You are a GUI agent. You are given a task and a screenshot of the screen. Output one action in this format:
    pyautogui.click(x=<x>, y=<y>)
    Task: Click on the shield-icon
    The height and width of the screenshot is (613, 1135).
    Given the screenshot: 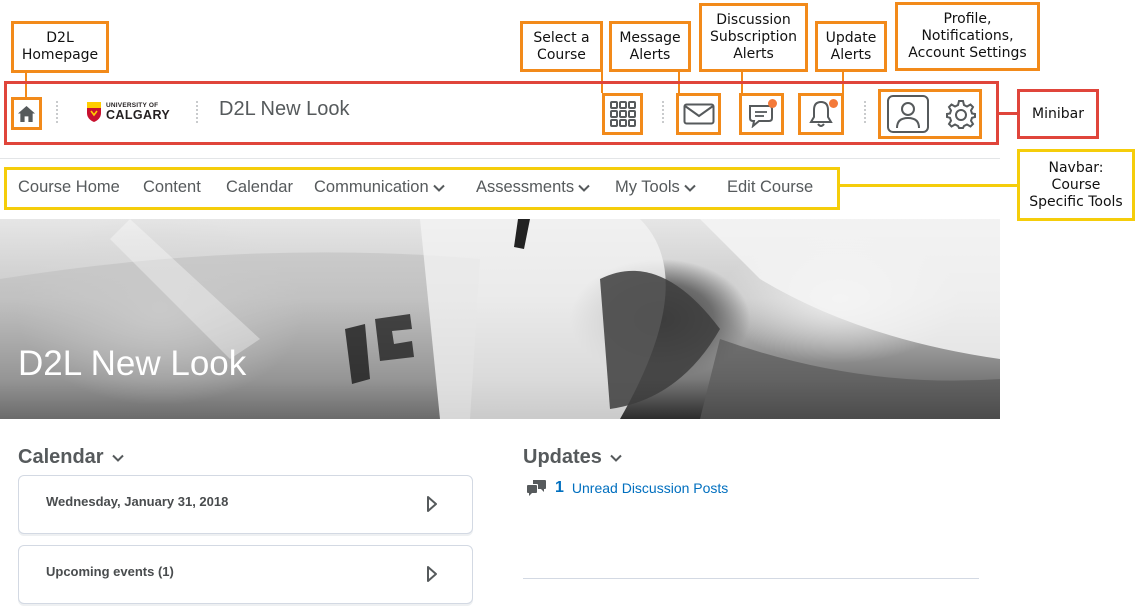 What is the action you would take?
    pyautogui.click(x=94, y=112)
    